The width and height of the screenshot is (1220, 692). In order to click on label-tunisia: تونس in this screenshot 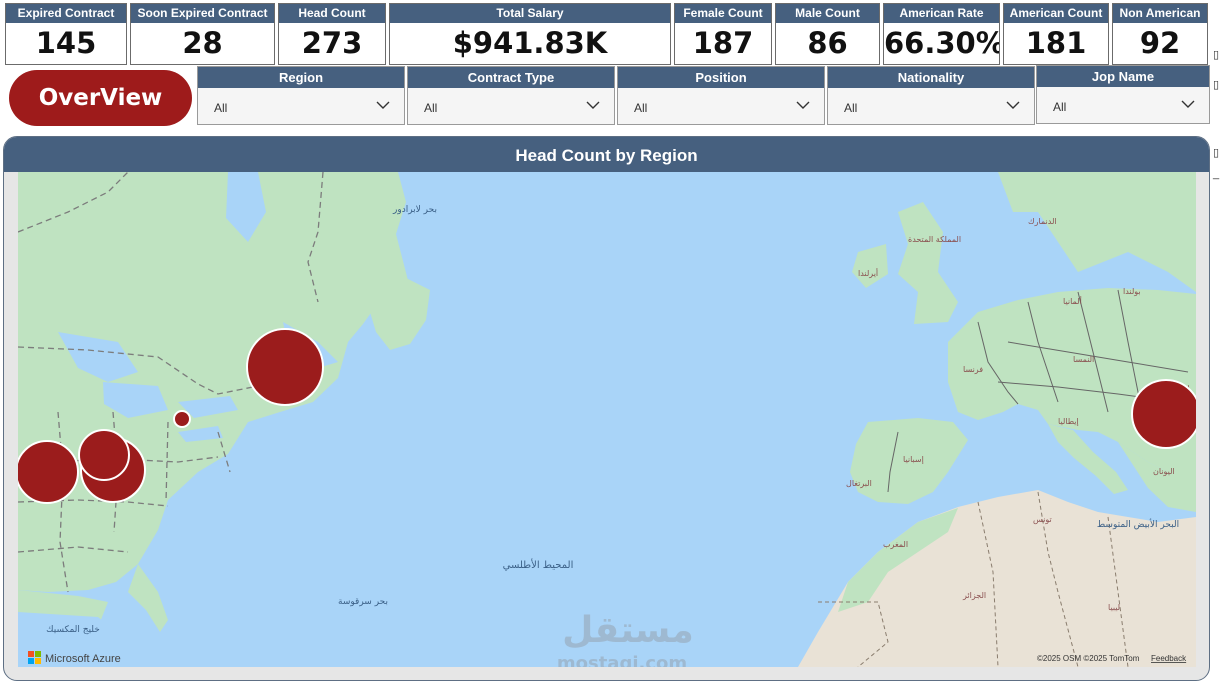, I will do `click(1042, 519)`.